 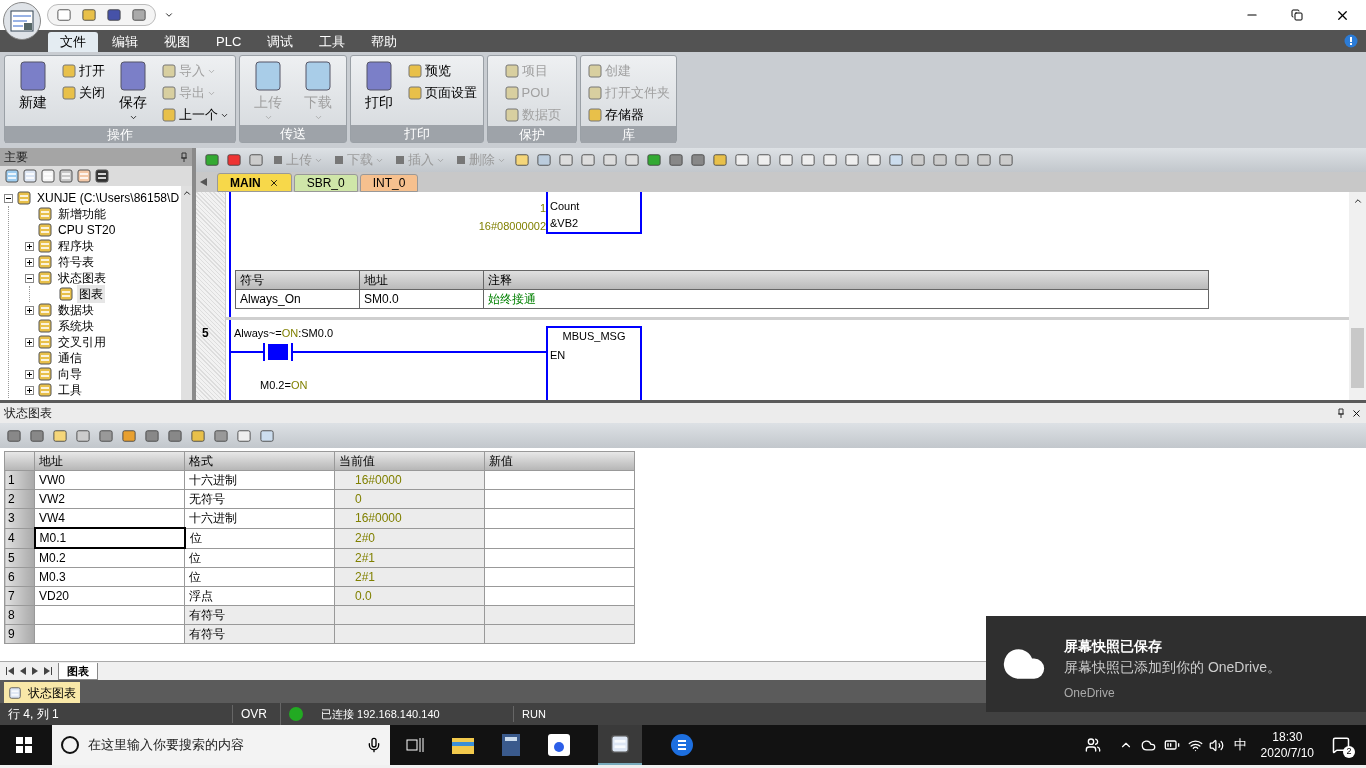 I want to click on next-sheet-icon, so click(x=35, y=671).